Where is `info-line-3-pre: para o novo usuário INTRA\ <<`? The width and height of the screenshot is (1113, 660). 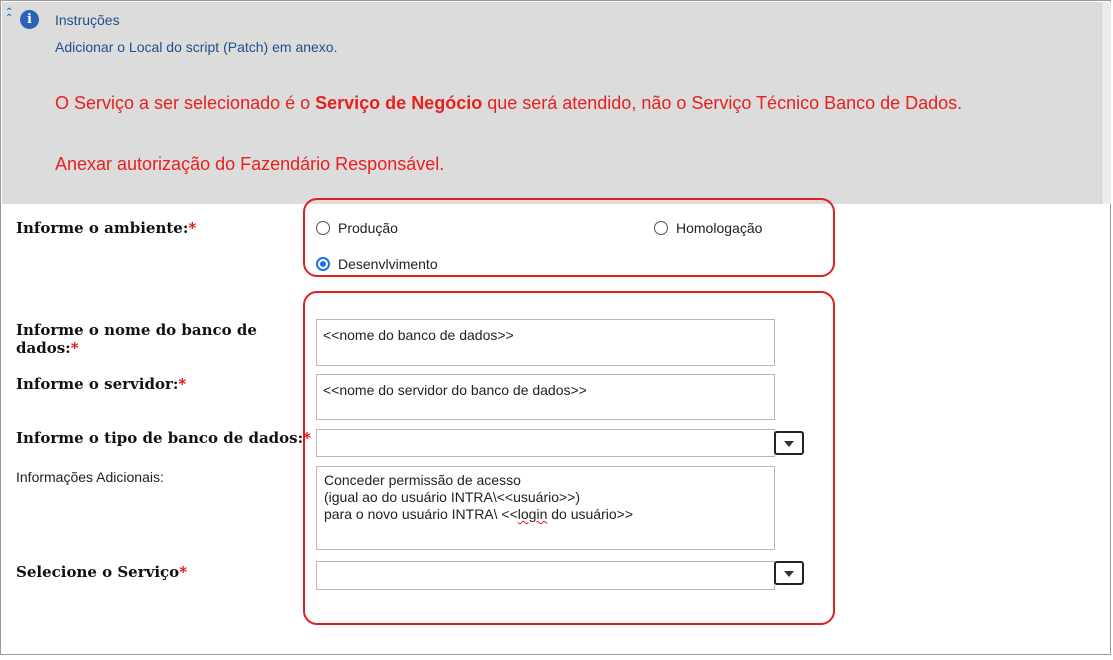 info-line-3-pre: para o novo usuário INTRA\ << is located at coordinates (421, 514).